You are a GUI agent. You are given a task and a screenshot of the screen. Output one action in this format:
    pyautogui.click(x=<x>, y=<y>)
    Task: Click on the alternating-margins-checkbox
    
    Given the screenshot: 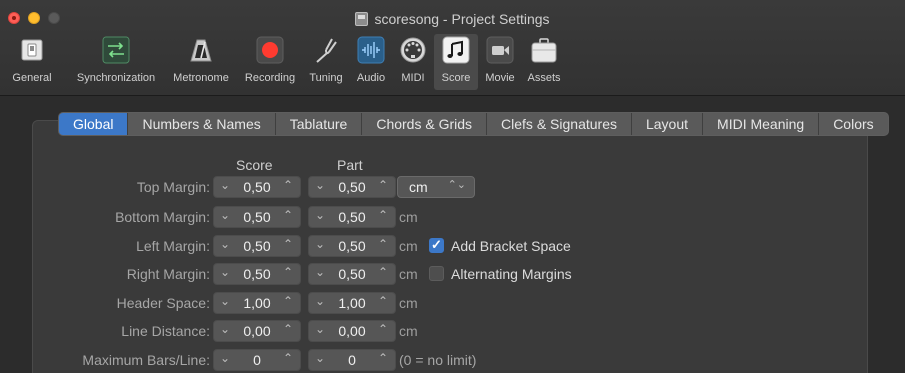 What is the action you would take?
    pyautogui.click(x=436, y=273)
    